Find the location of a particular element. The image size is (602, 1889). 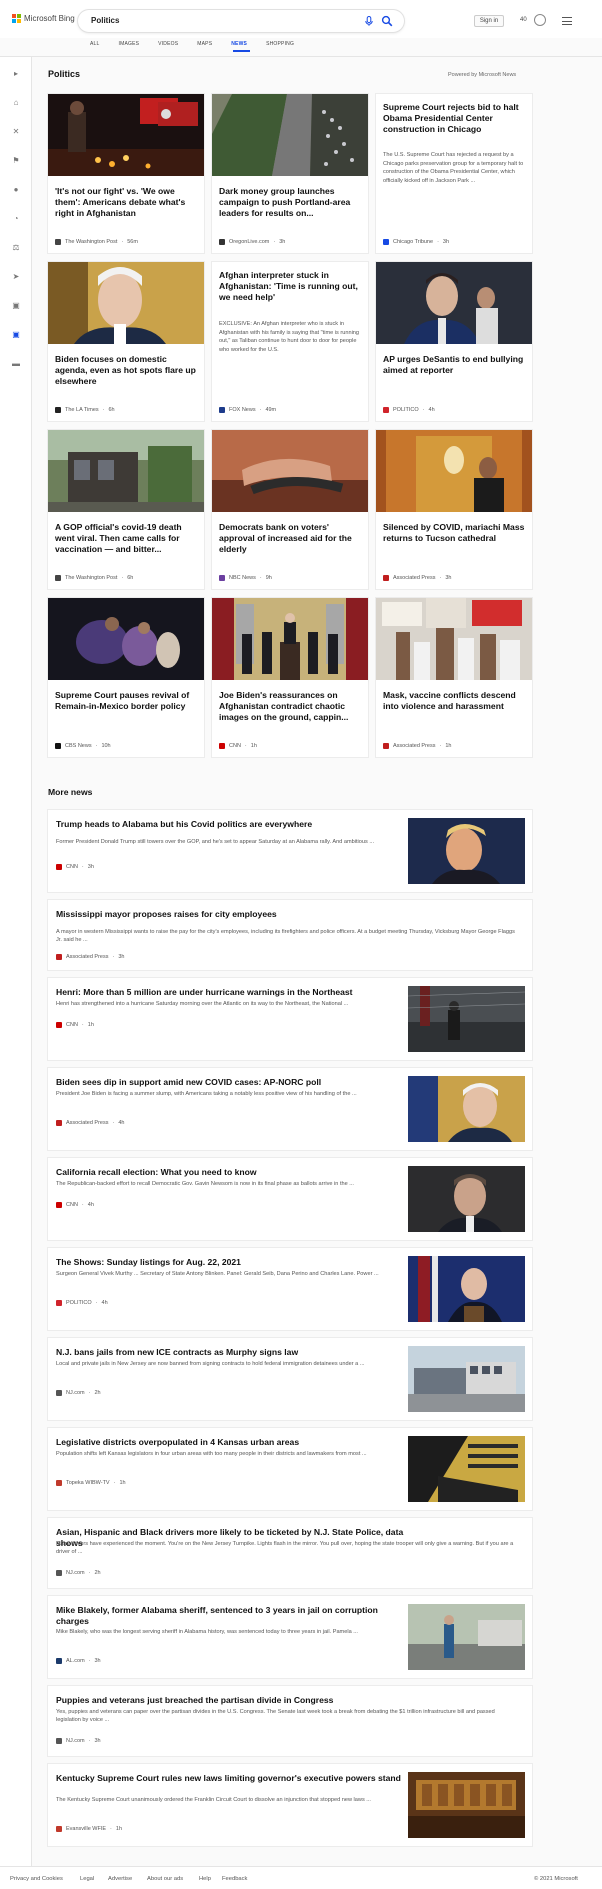

search-box: Politics is located at coordinates (241, 21).